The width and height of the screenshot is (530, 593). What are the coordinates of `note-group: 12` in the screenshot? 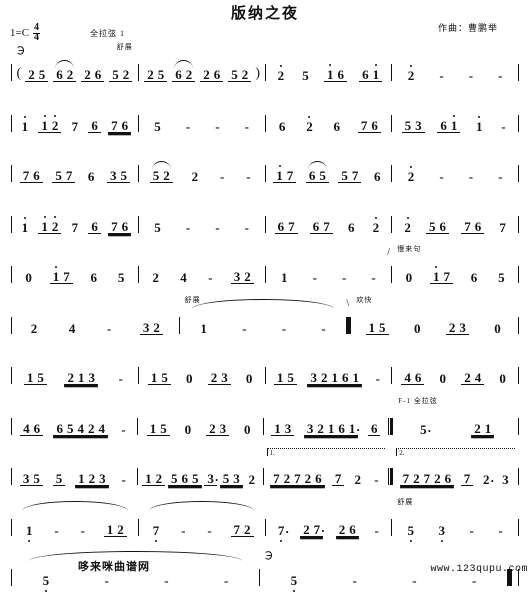 It's located at (115, 529).